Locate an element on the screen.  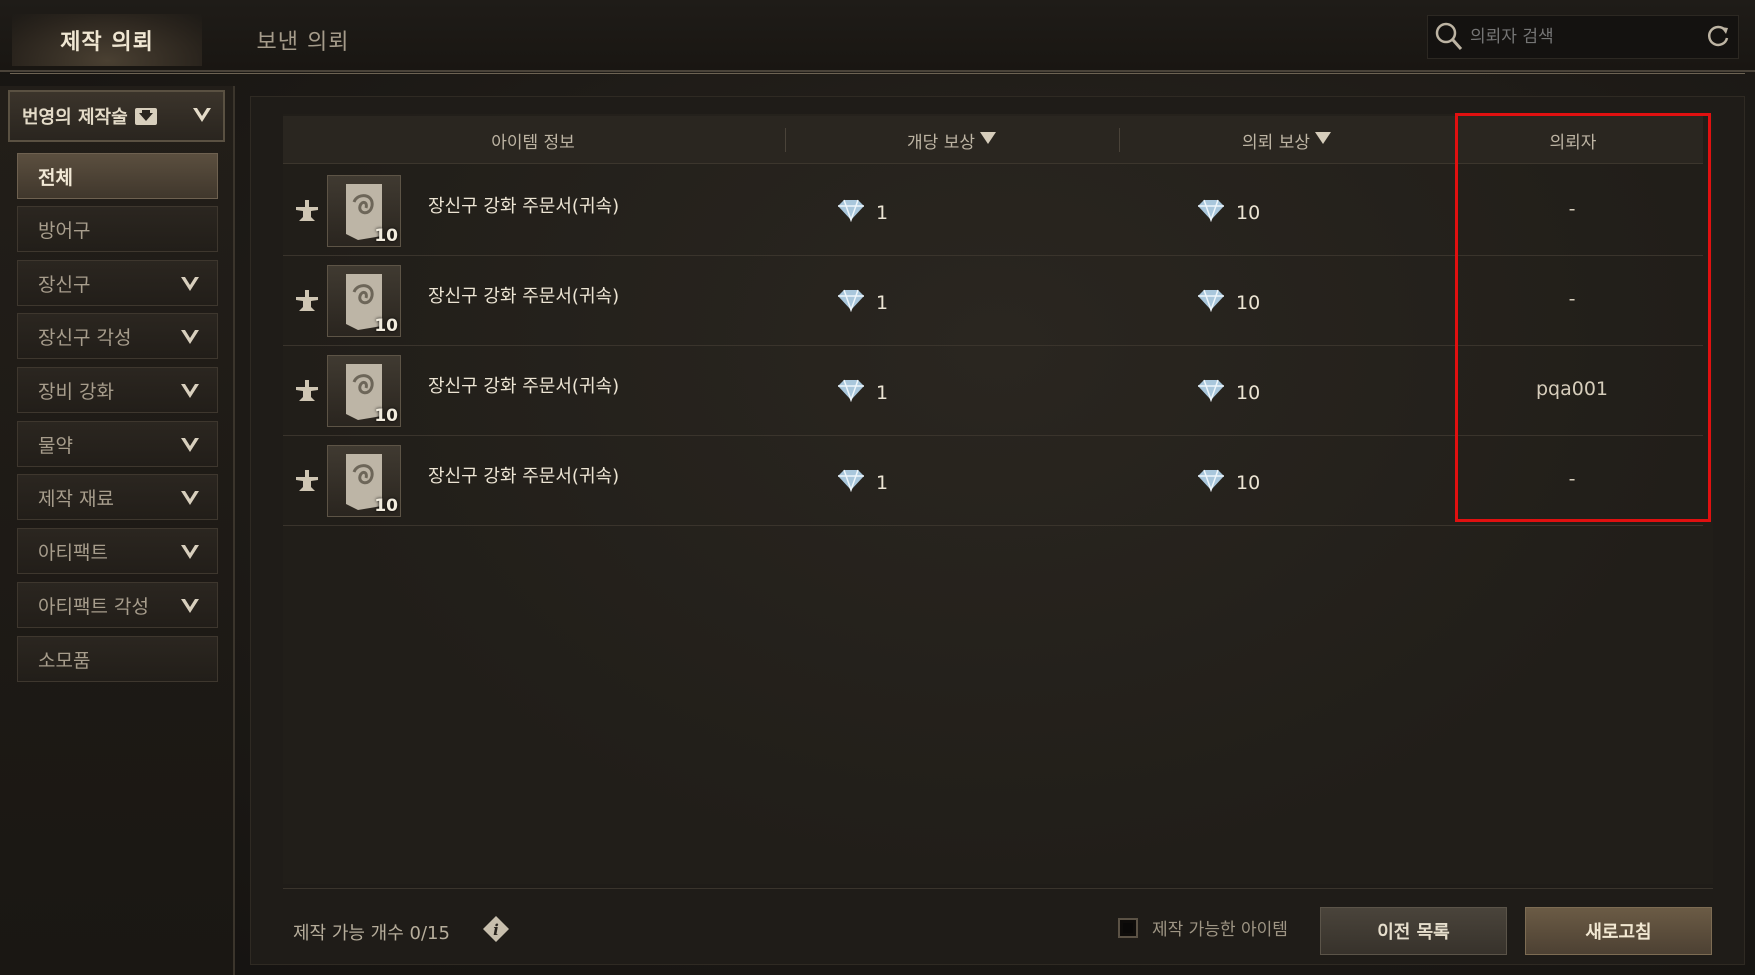
footer-bar: 제작 가능 개수 0/15 i 제작 가능한 아이템 이전 목록 새로고침 is located at coordinates (998, 928).